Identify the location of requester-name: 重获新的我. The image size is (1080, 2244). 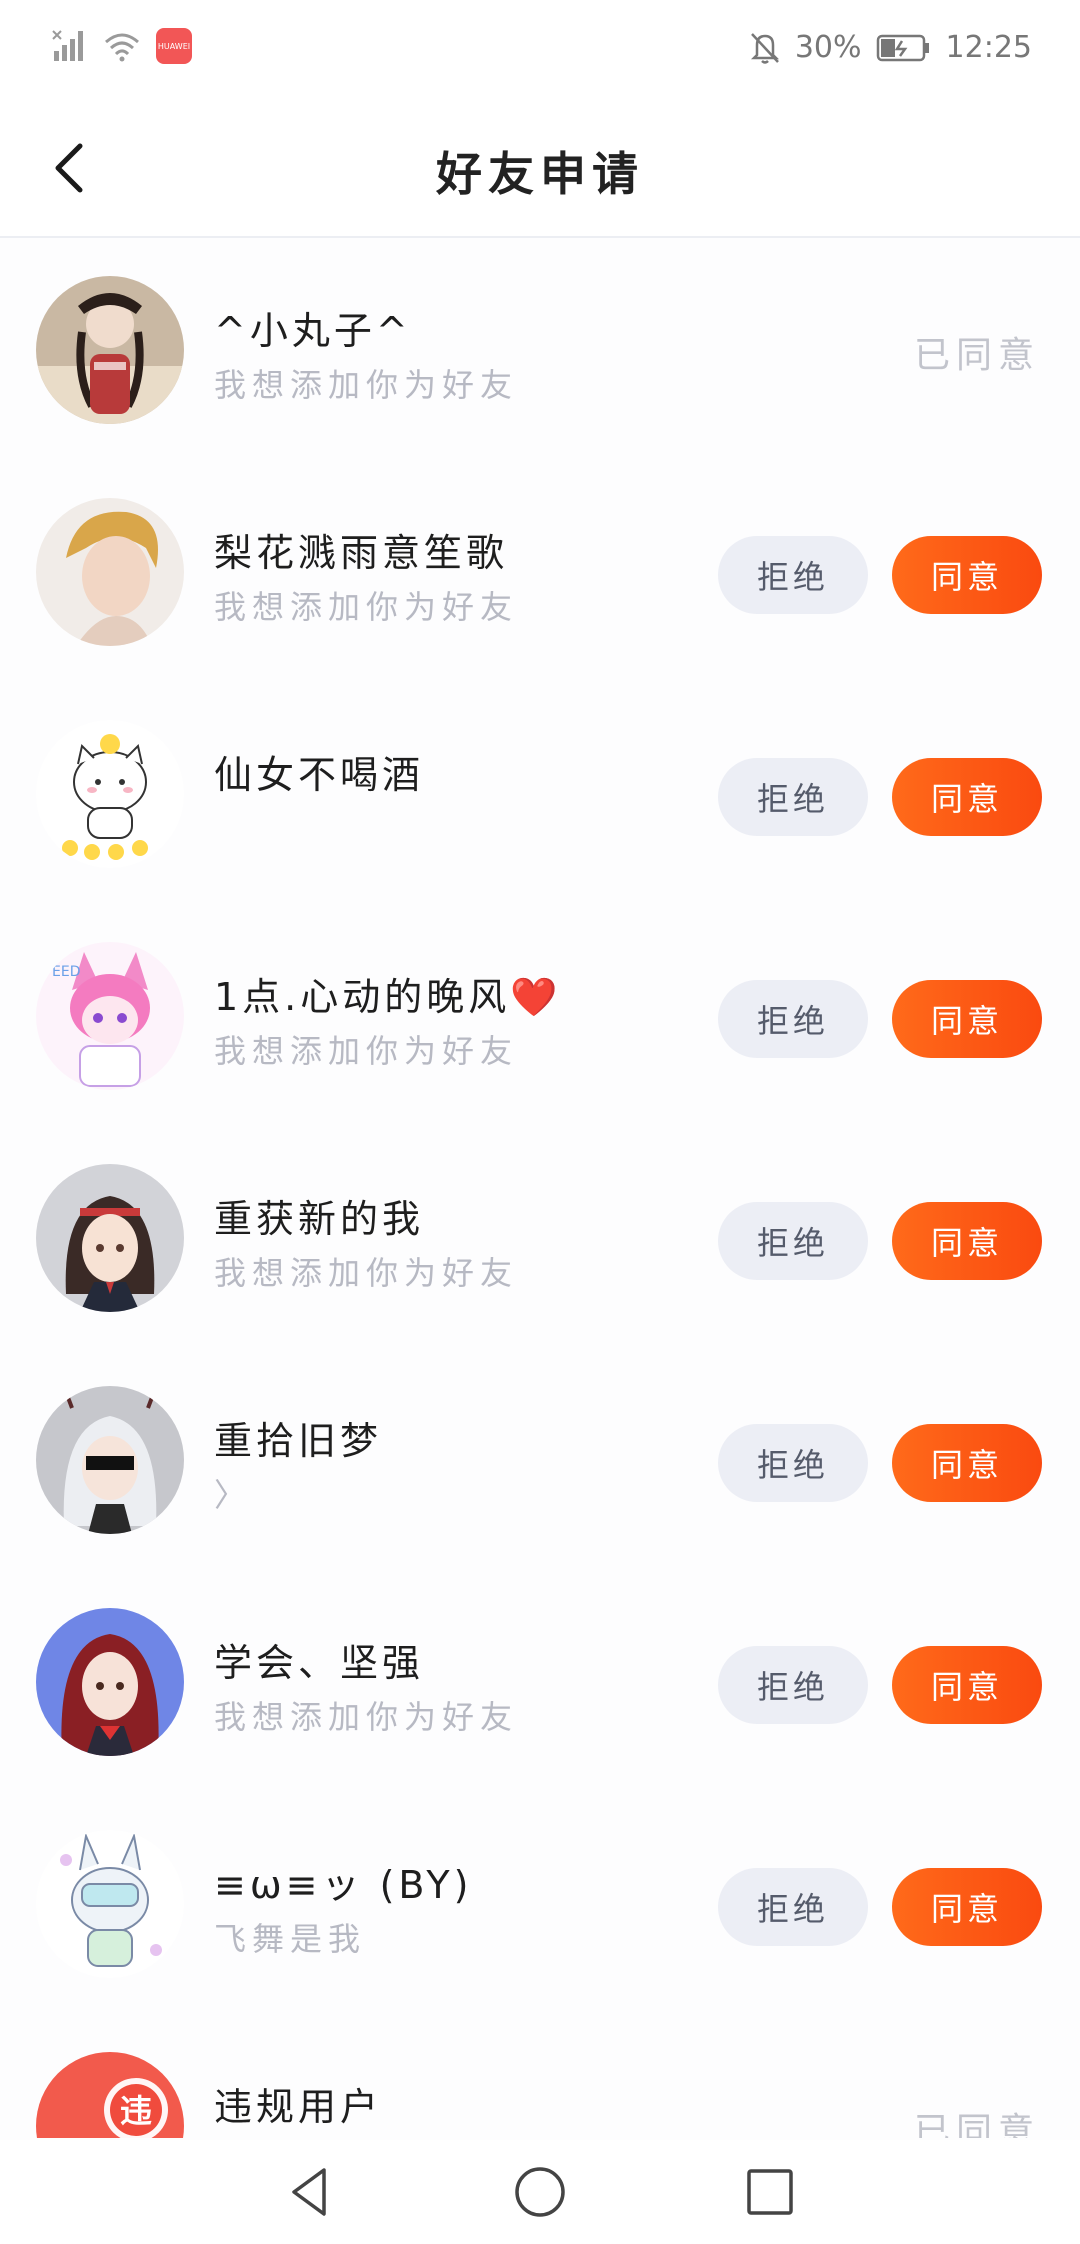
(319, 1219).